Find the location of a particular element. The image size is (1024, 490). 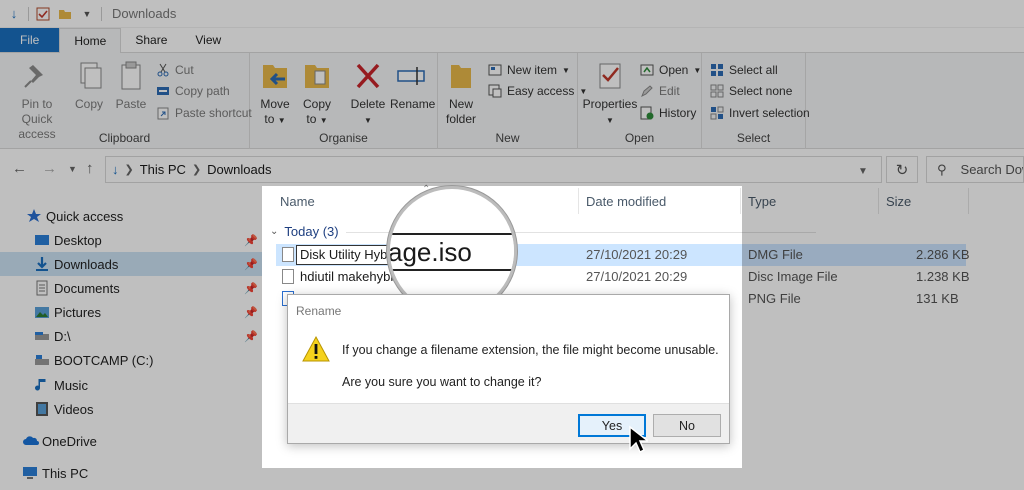

paste-button: Paste is located at coordinates (131, 85).